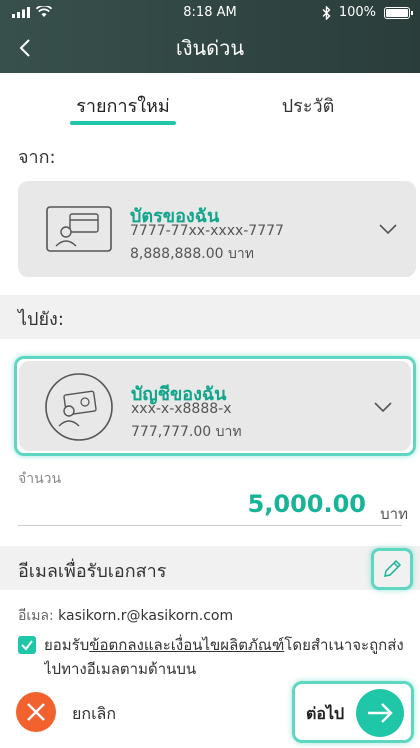 The width and height of the screenshot is (420, 748). I want to click on amount-input: 5,000.00, so click(307, 504).